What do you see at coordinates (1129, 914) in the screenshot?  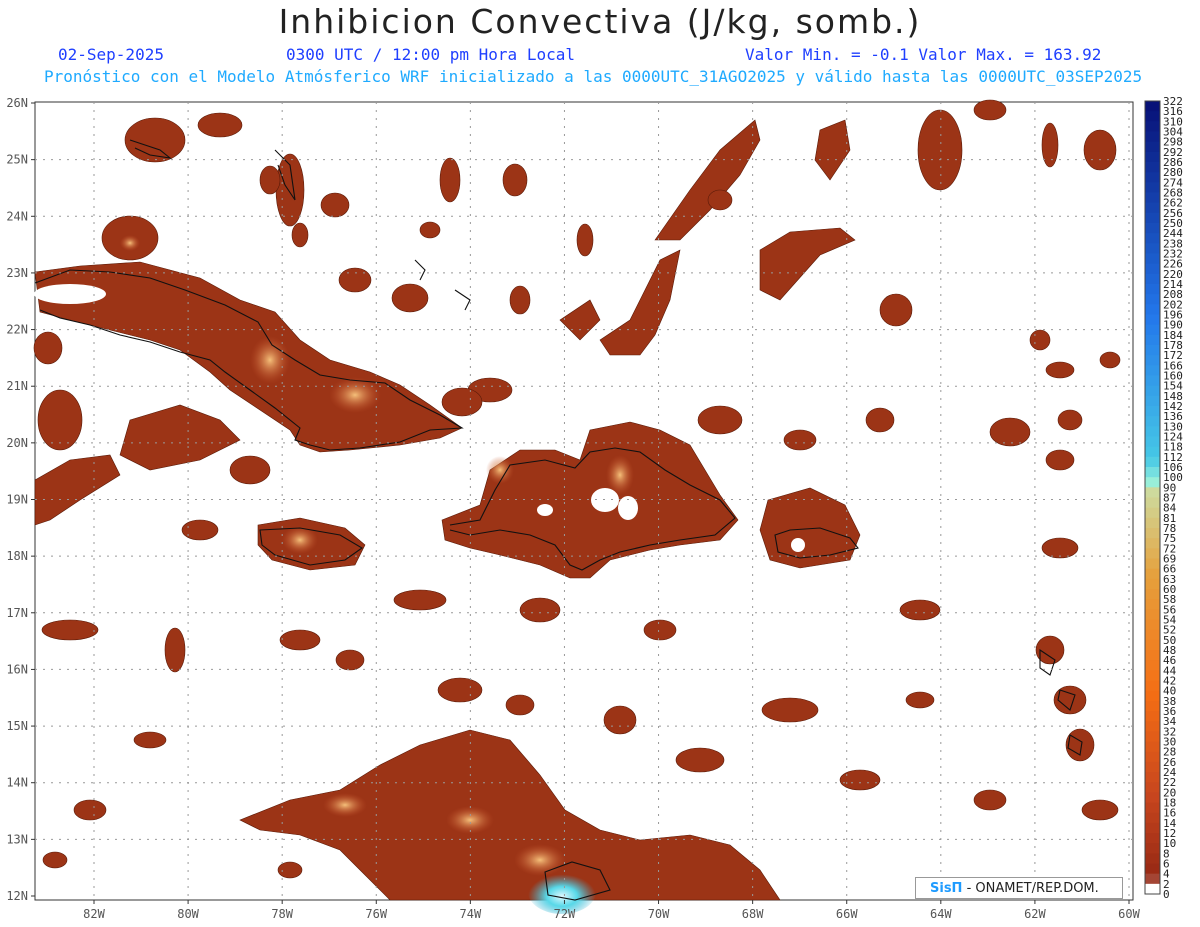 I see `lon-label: 60W` at bounding box center [1129, 914].